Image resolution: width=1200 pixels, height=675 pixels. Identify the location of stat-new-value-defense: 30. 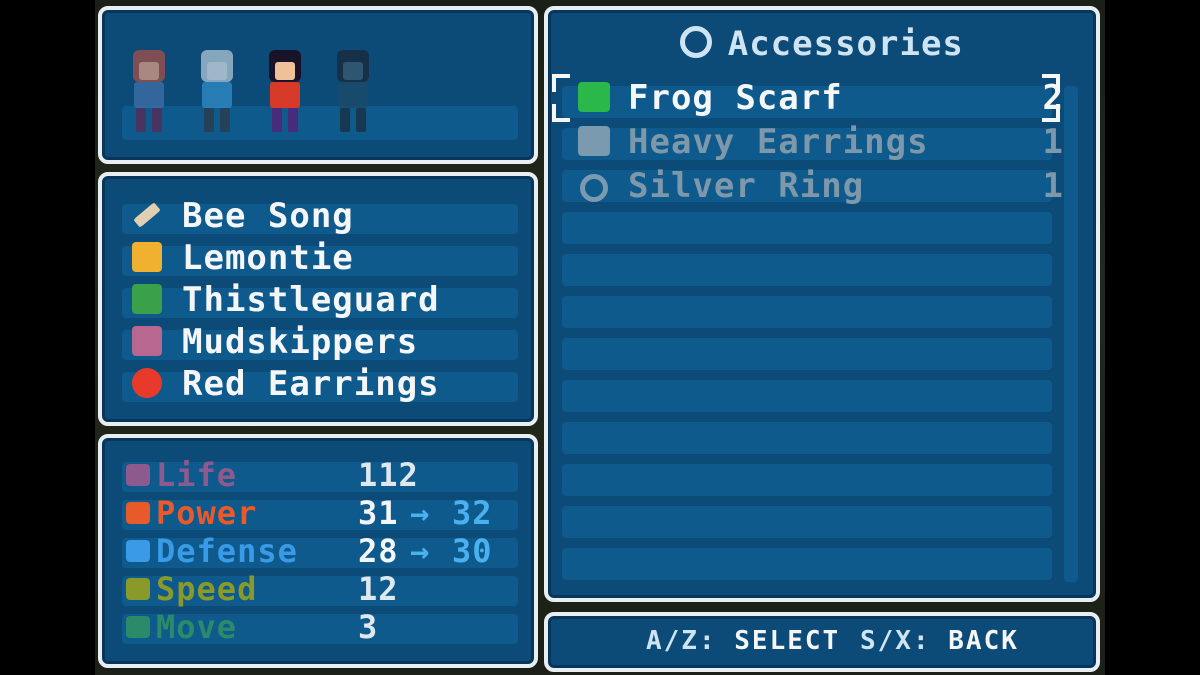
(472, 551).